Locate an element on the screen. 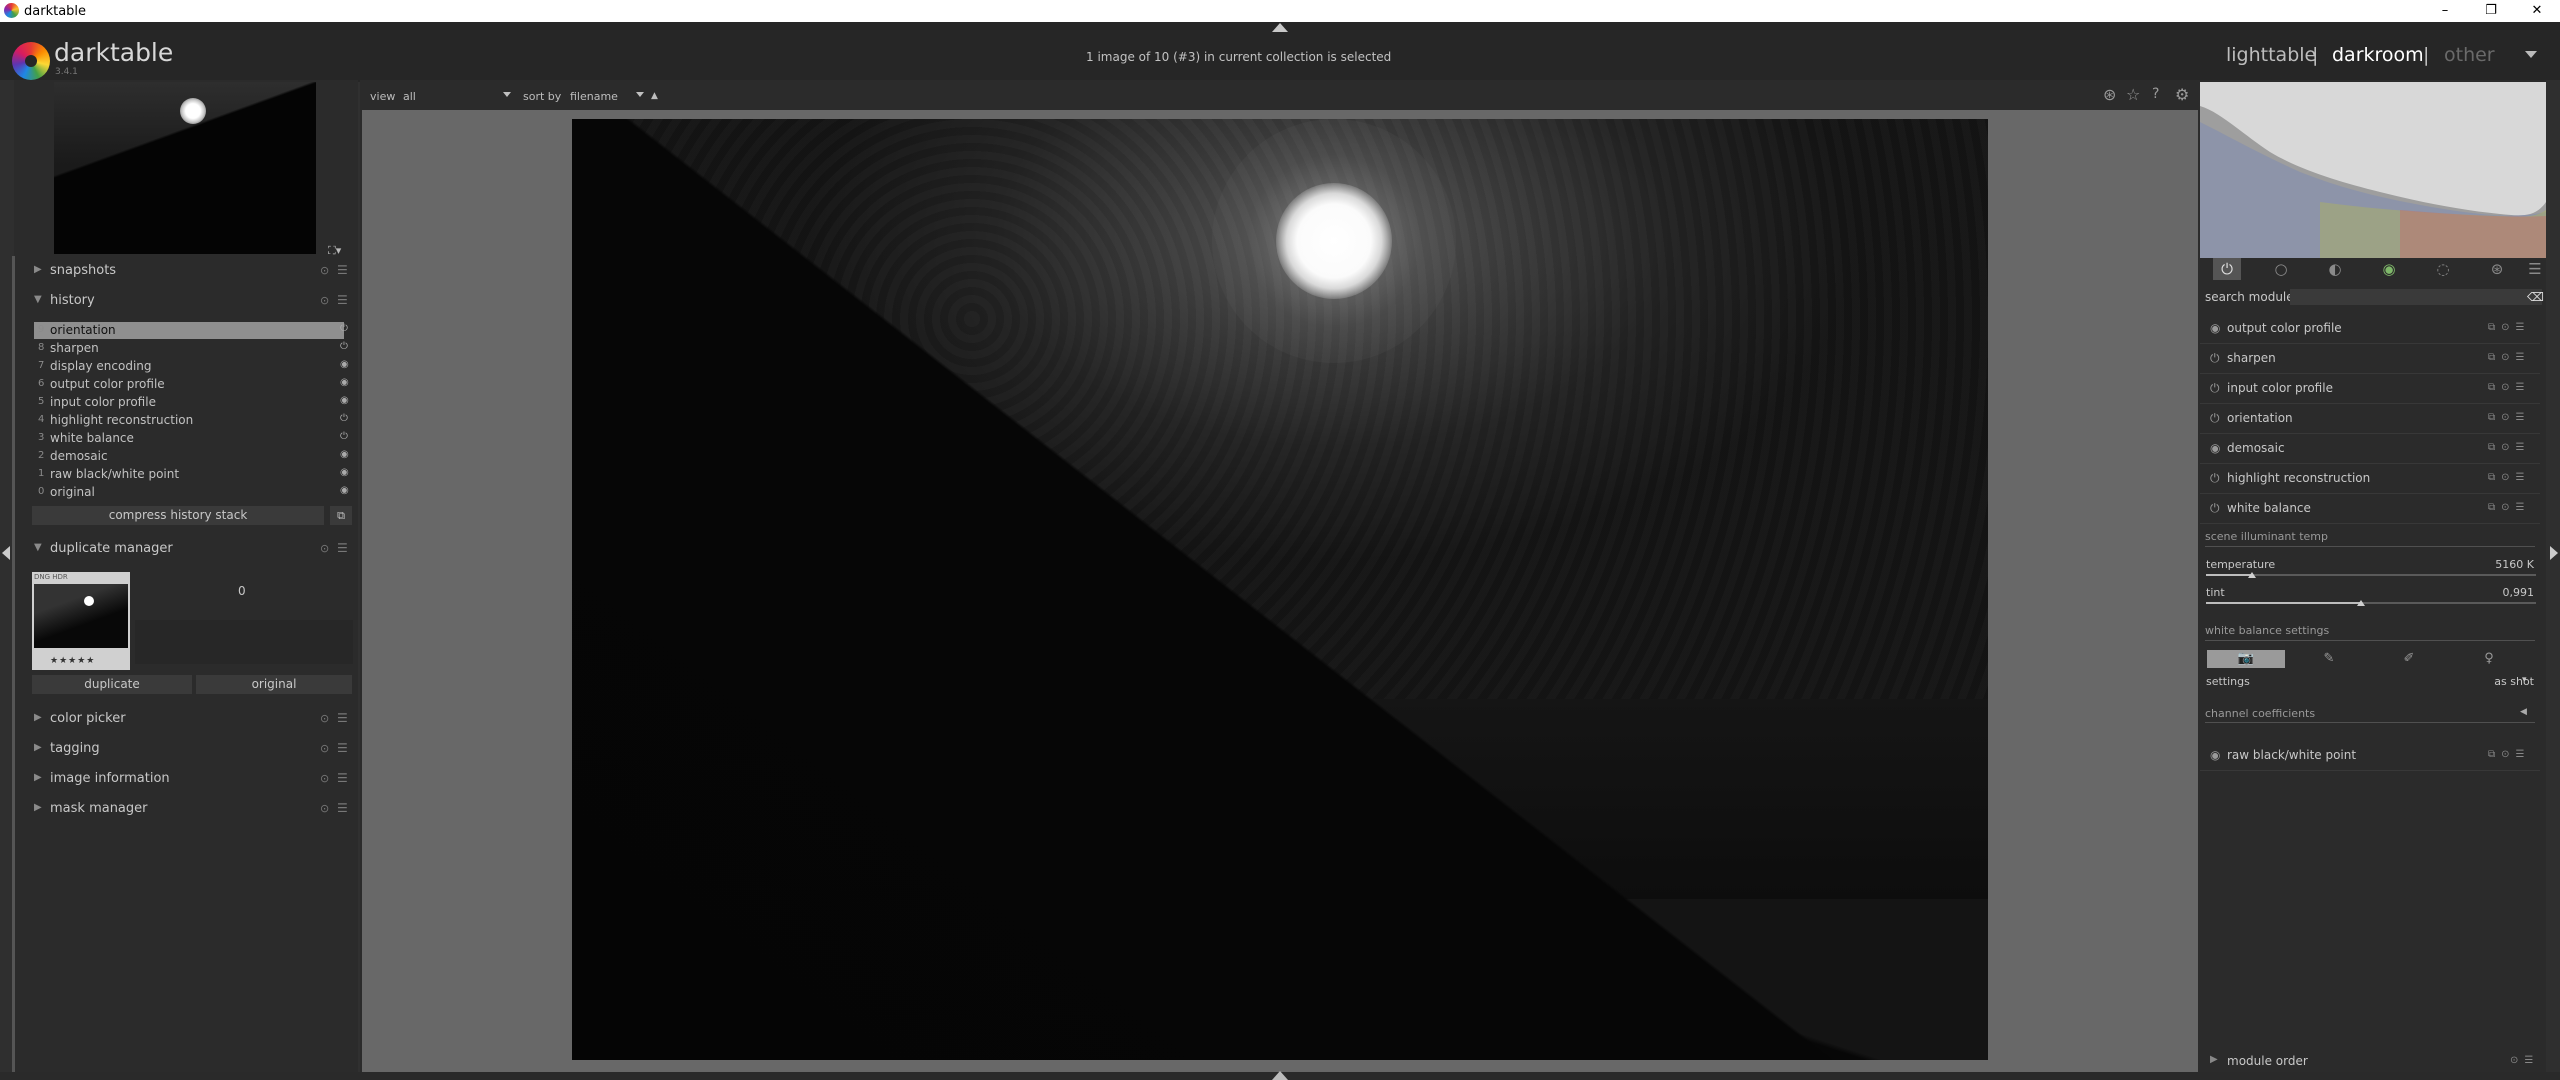  history-section-header: ▼ history ⊙ ☰ is located at coordinates (185, 301).